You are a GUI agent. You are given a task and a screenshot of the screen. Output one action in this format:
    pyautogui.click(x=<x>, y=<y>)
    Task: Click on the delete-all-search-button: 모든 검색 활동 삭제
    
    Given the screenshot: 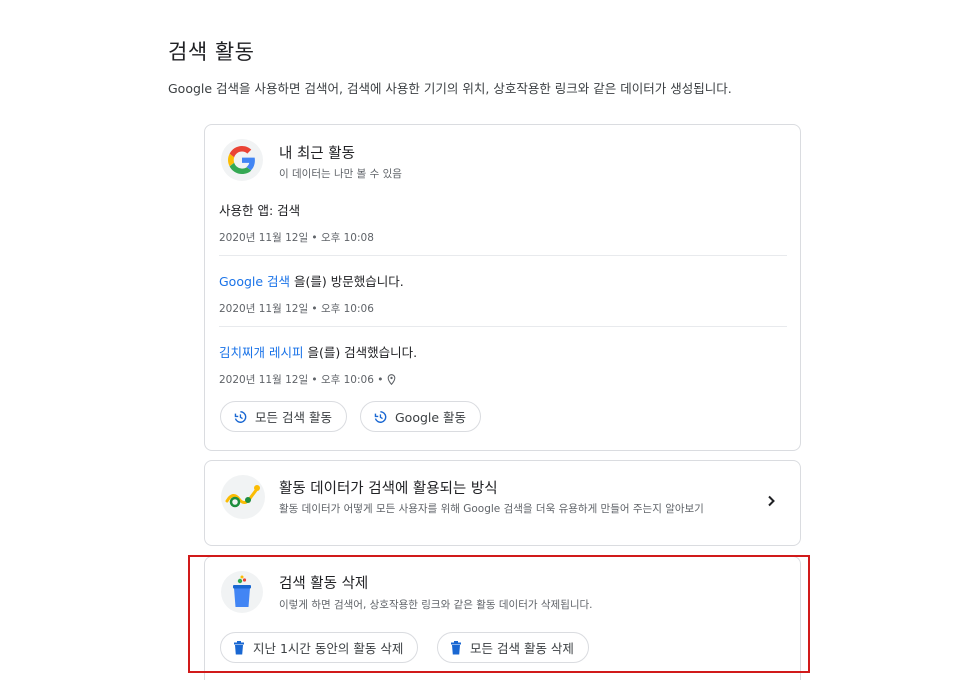 What is the action you would take?
    pyautogui.click(x=513, y=647)
    